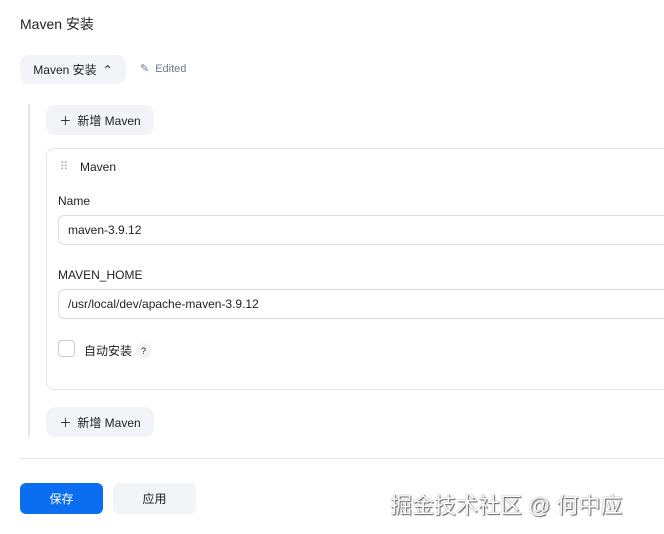 The image size is (664, 534). What do you see at coordinates (57, 24) in the screenshot?
I see `page-title: Maven 安装` at bounding box center [57, 24].